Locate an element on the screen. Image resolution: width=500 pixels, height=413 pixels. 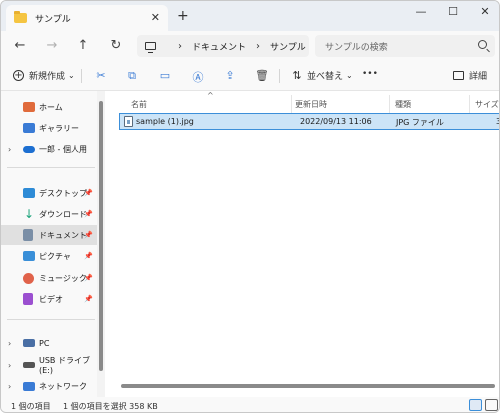
sidebar-item-network: › ネットワーク is located at coordinates (49, 386).